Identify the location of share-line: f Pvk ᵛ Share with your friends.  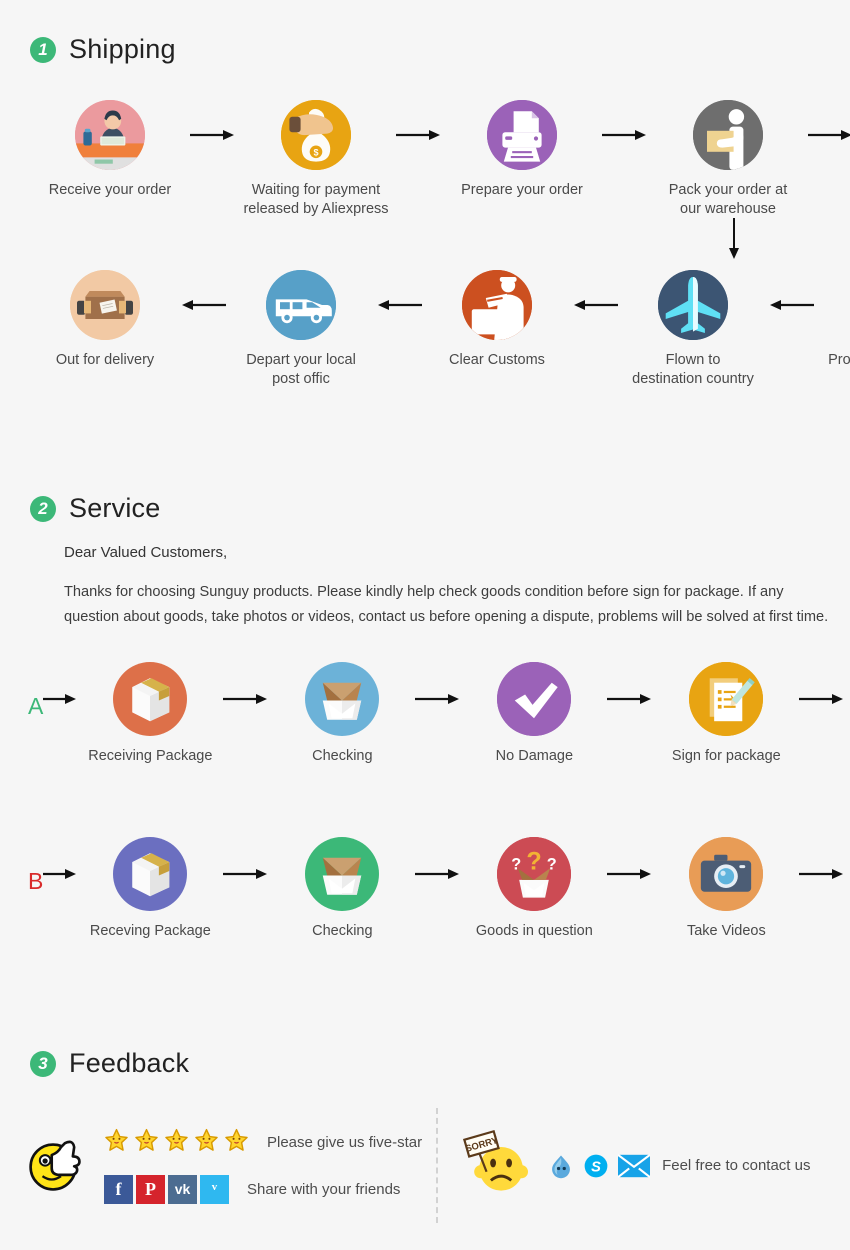
(263, 1189).